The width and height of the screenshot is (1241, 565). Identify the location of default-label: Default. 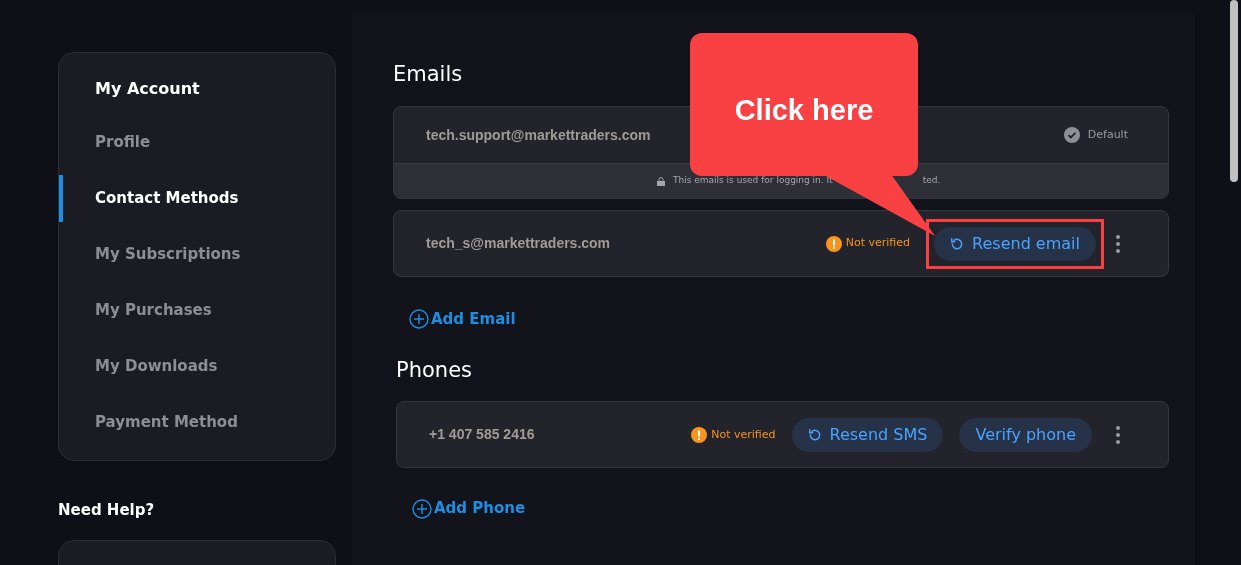
(1107, 134).